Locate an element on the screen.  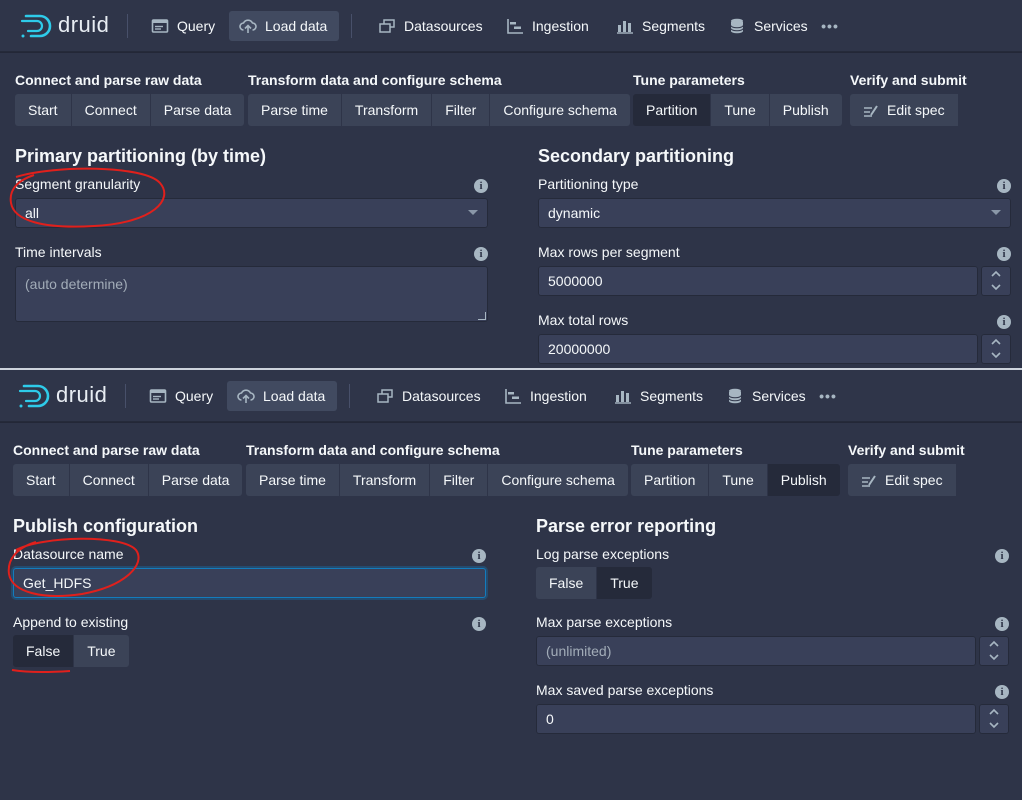
database-icon is located at coordinates (737, 26).